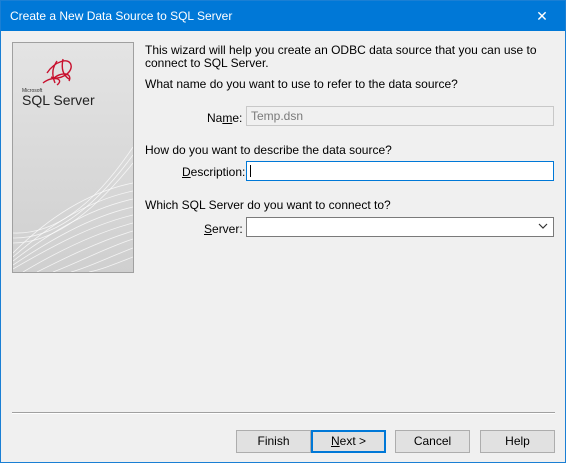 The width and height of the screenshot is (566, 463). I want to click on next-button: Next >, so click(348, 441).